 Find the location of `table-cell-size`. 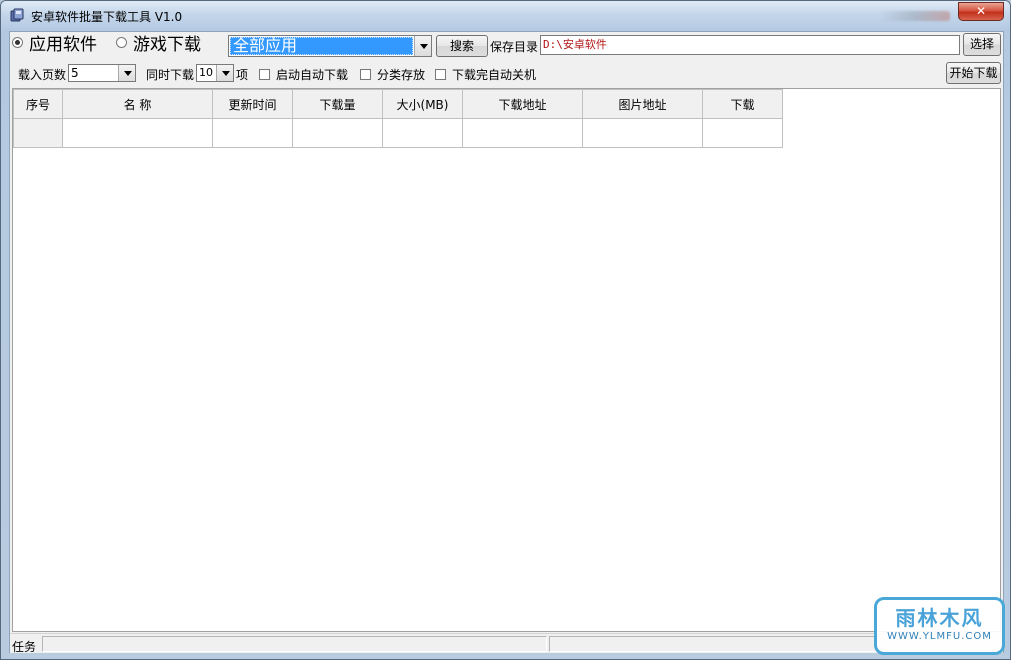

table-cell-size is located at coordinates (422, 133).